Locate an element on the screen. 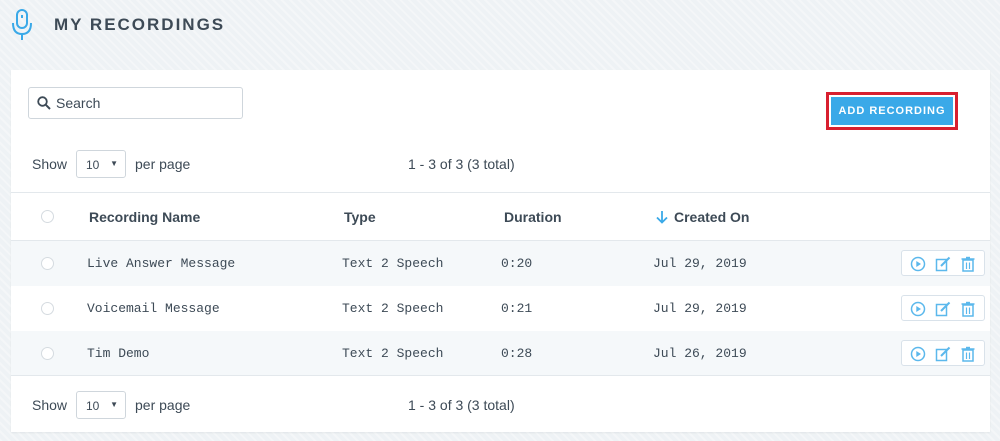 This screenshot has width=1000, height=441. recording-name: Tim Demo is located at coordinates (118, 353).